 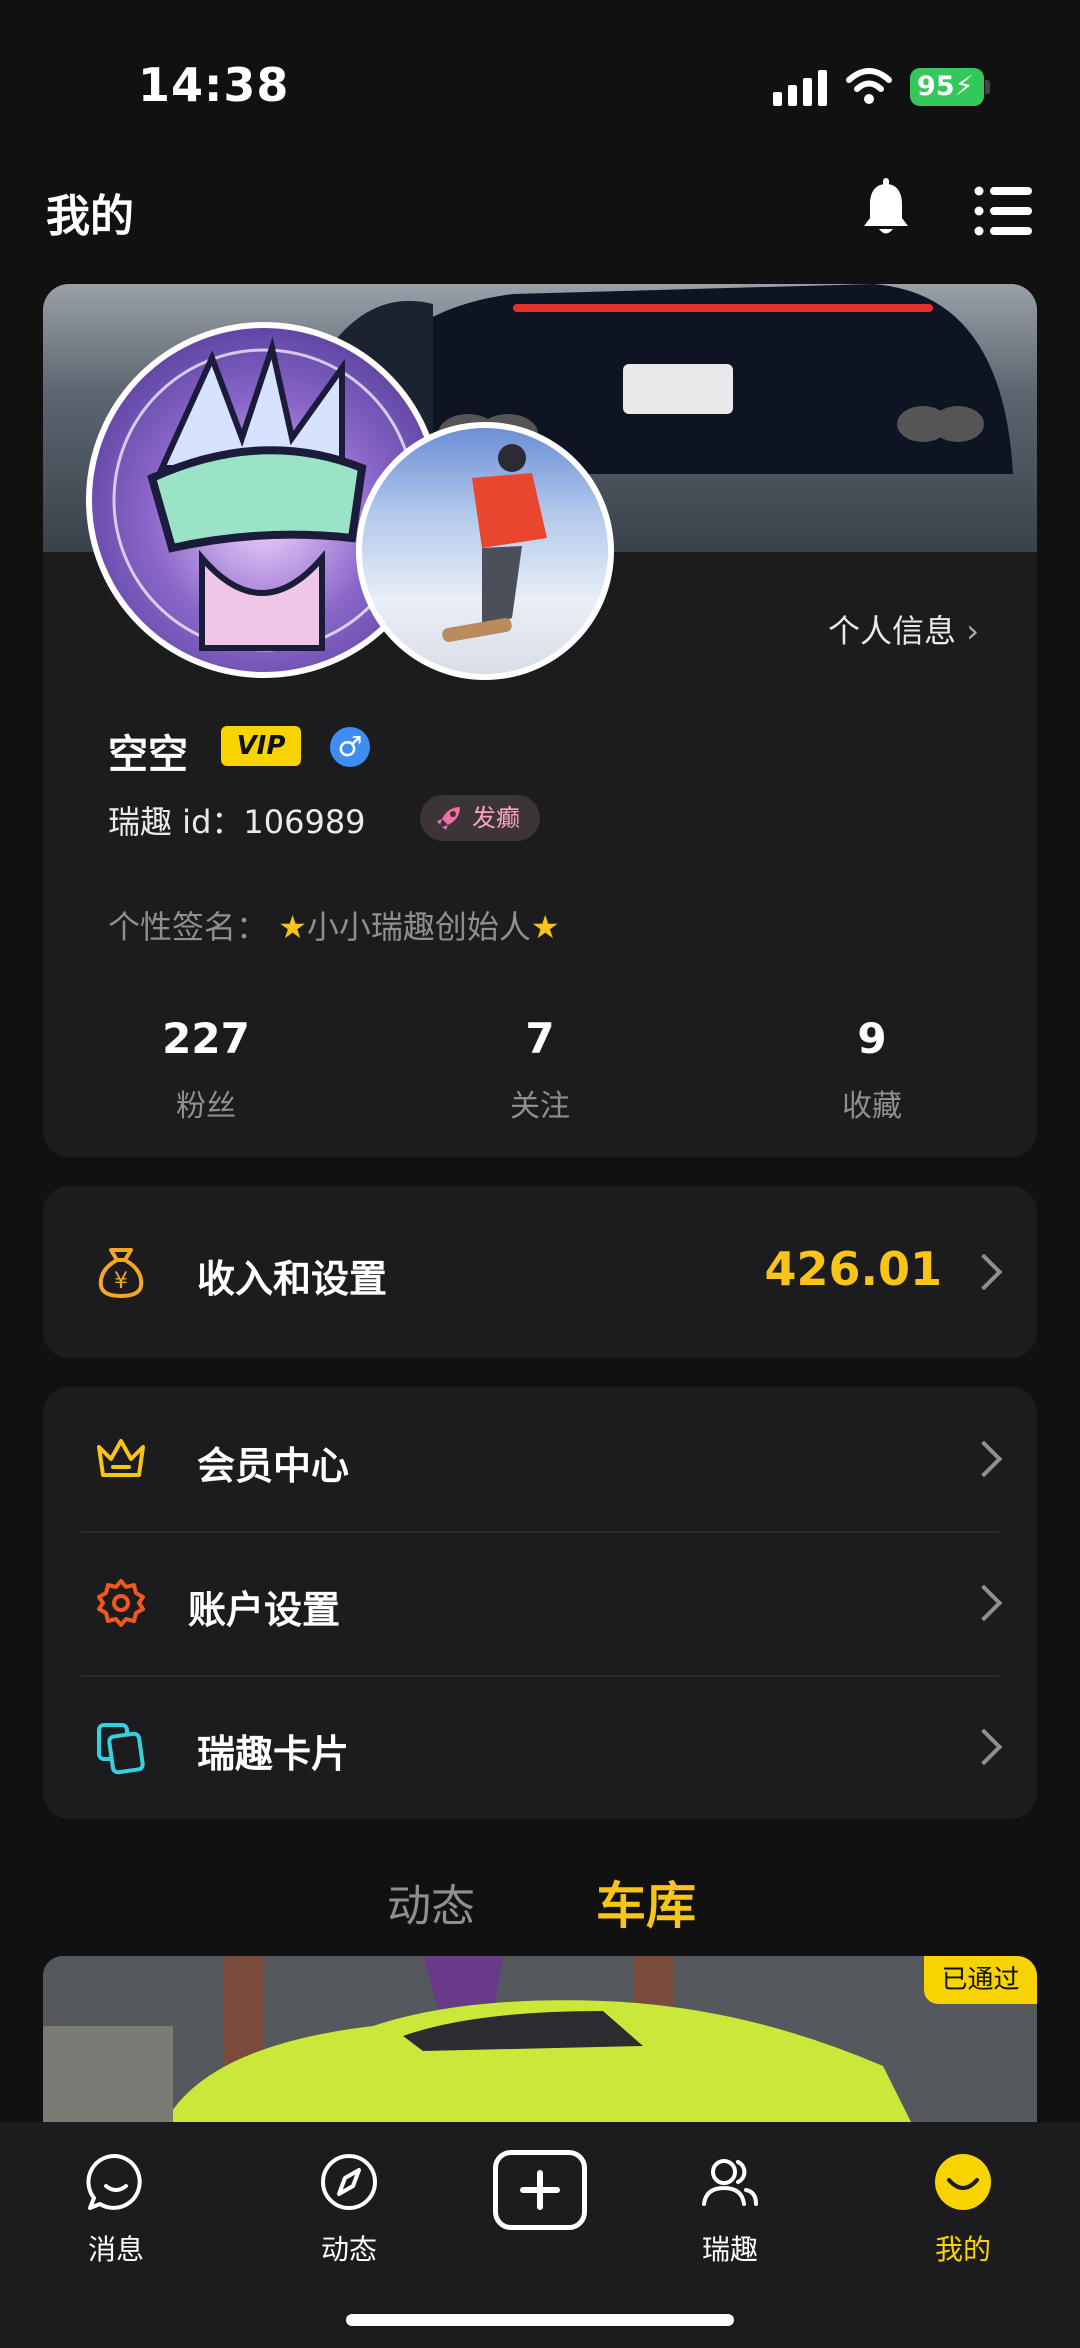 What do you see at coordinates (869, 86) in the screenshot?
I see `wifi-icon` at bounding box center [869, 86].